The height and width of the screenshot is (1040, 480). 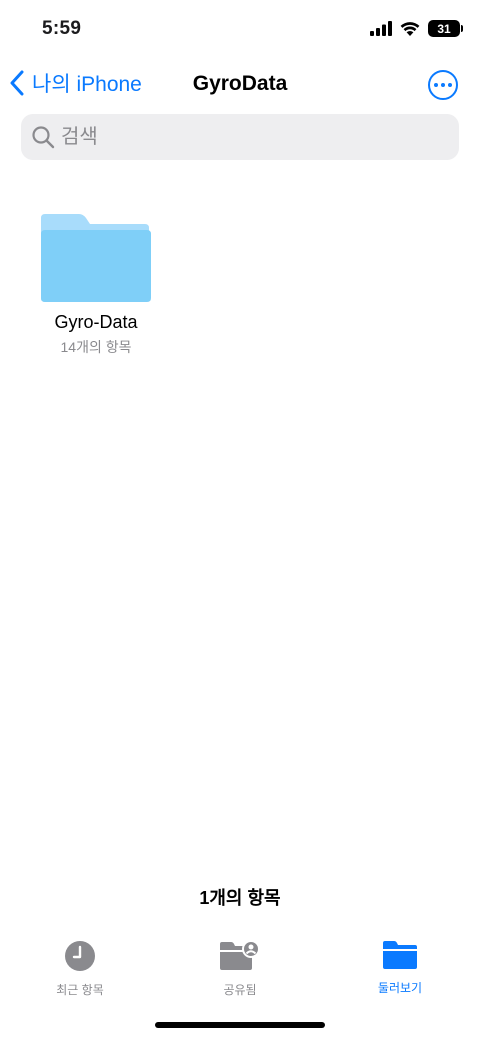 I want to click on navigation-bar: 나의 iPhone GyroData, so click(x=240, y=85).